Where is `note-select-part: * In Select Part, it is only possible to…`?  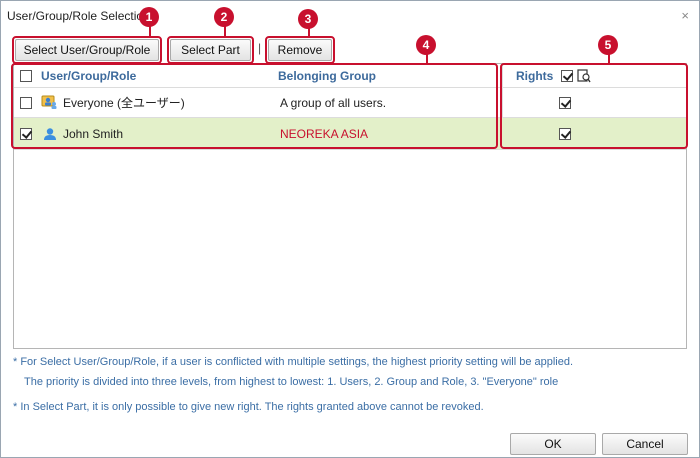 note-select-part: * In Select Part, it is only possible to… is located at coordinates (248, 407).